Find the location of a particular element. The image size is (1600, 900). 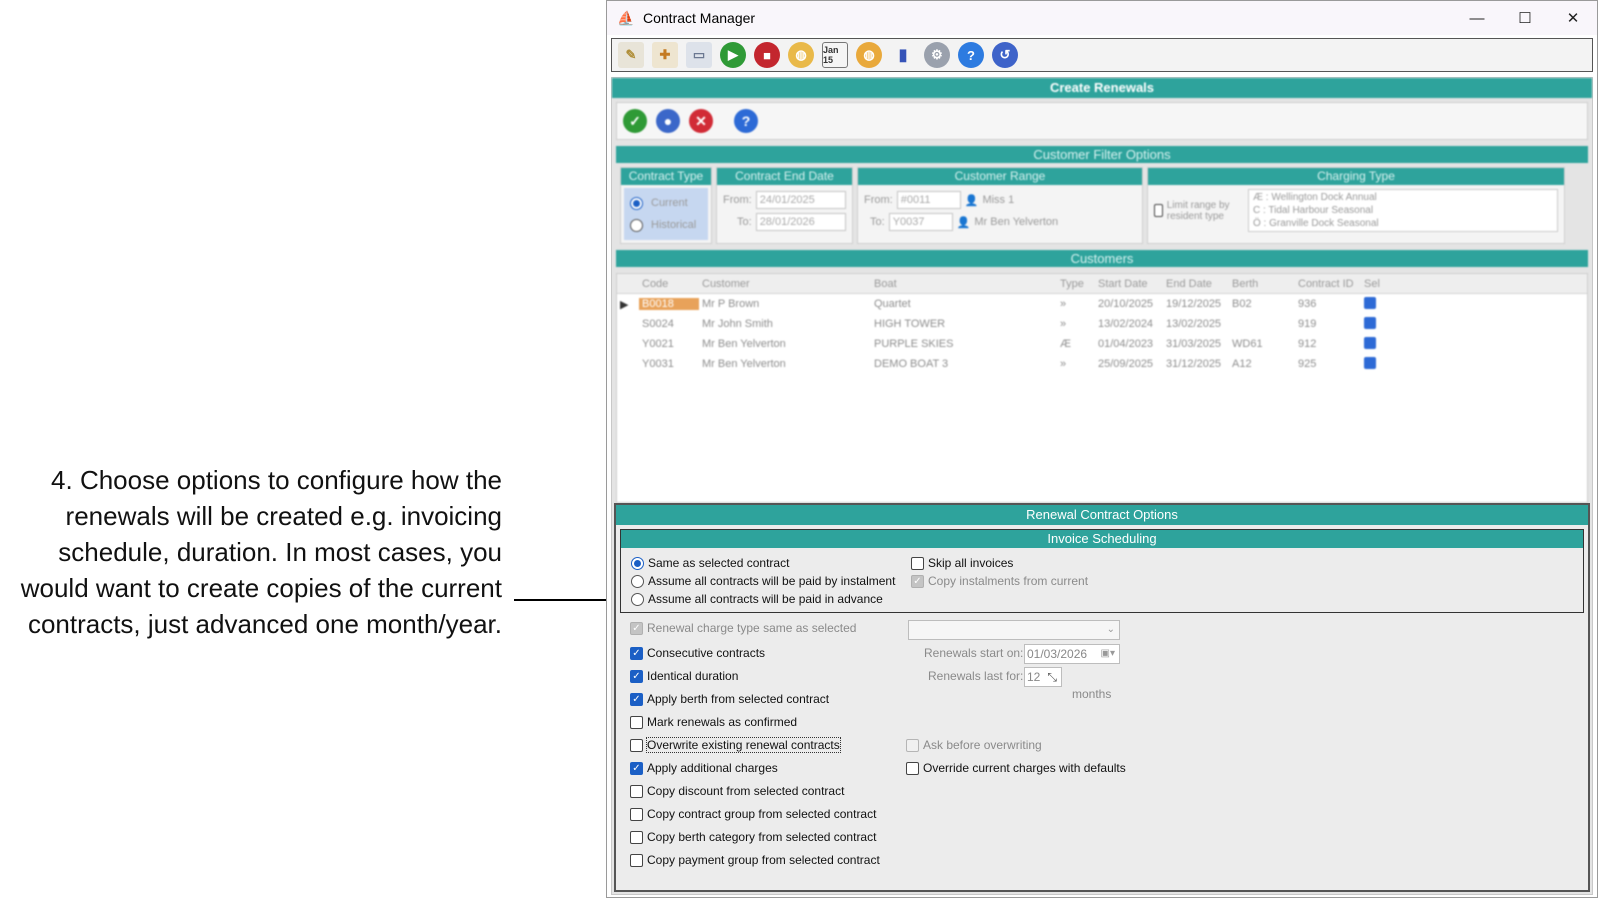

charging-type-item: Æ : Wellington Dock Annual is located at coordinates (1403, 197).